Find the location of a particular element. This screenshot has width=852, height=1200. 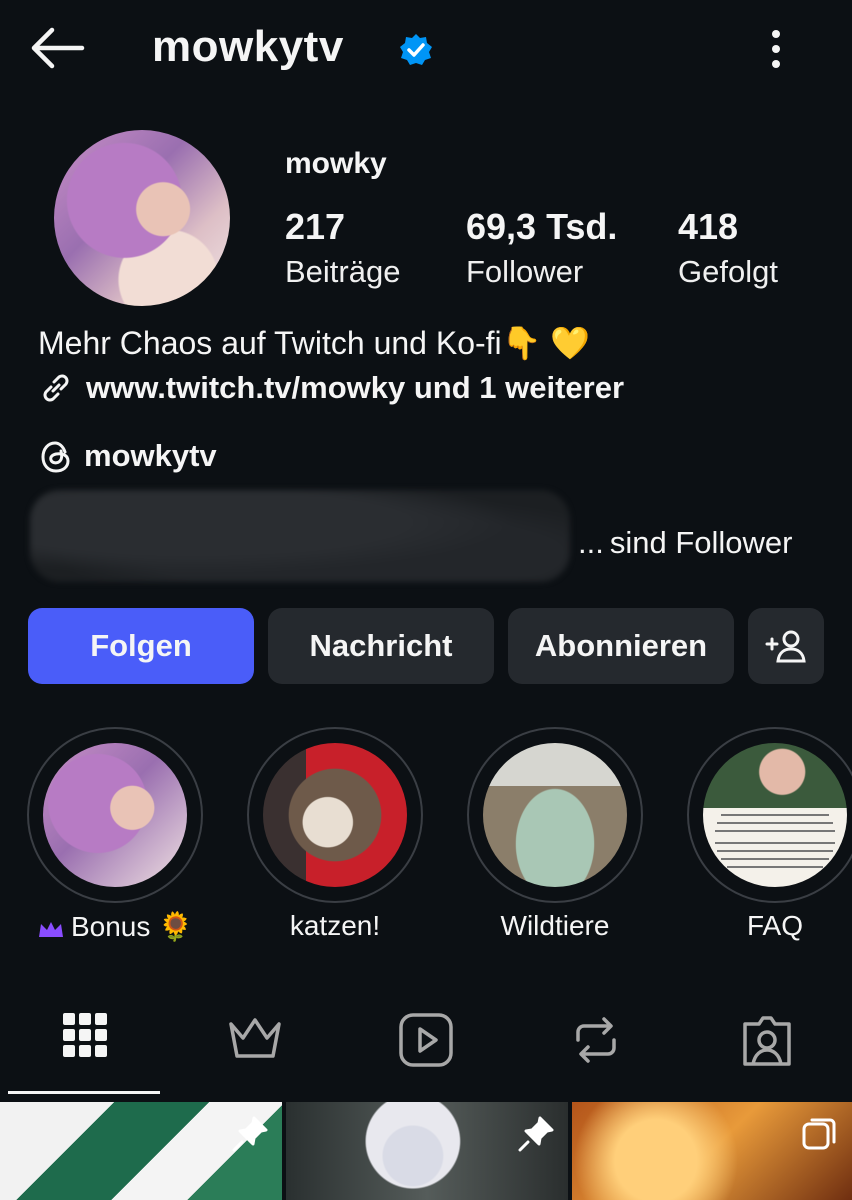

highlight-wildtiere-image is located at coordinates (555, 815).